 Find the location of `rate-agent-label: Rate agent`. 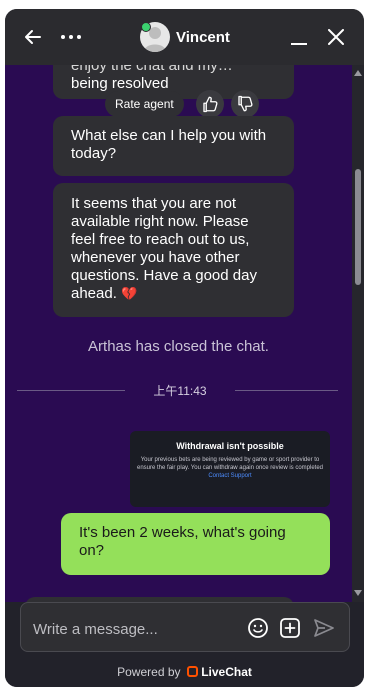

rate-agent-label: Rate agent is located at coordinates (144, 104).